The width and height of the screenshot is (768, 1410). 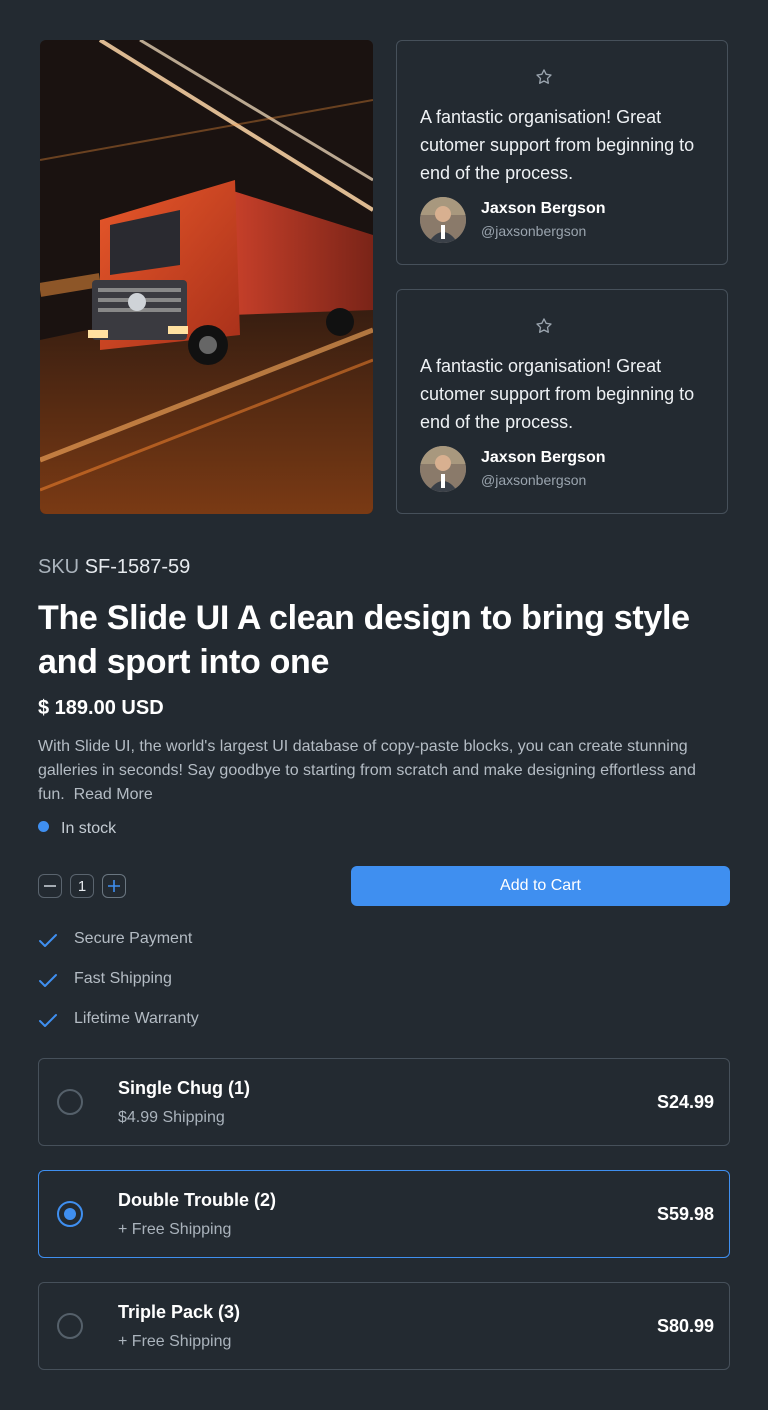 What do you see at coordinates (136, 1018) in the screenshot?
I see `feature-label: Lifetime Warranty` at bounding box center [136, 1018].